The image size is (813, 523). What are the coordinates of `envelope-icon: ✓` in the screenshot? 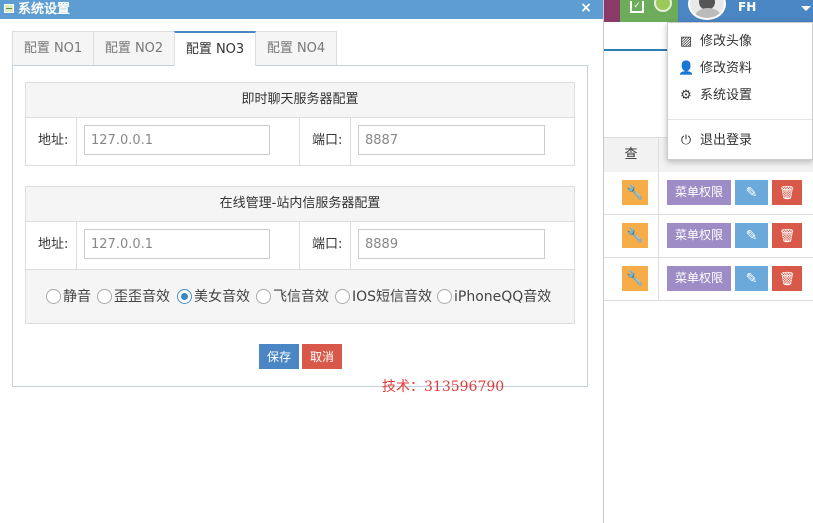 It's located at (637, 7).